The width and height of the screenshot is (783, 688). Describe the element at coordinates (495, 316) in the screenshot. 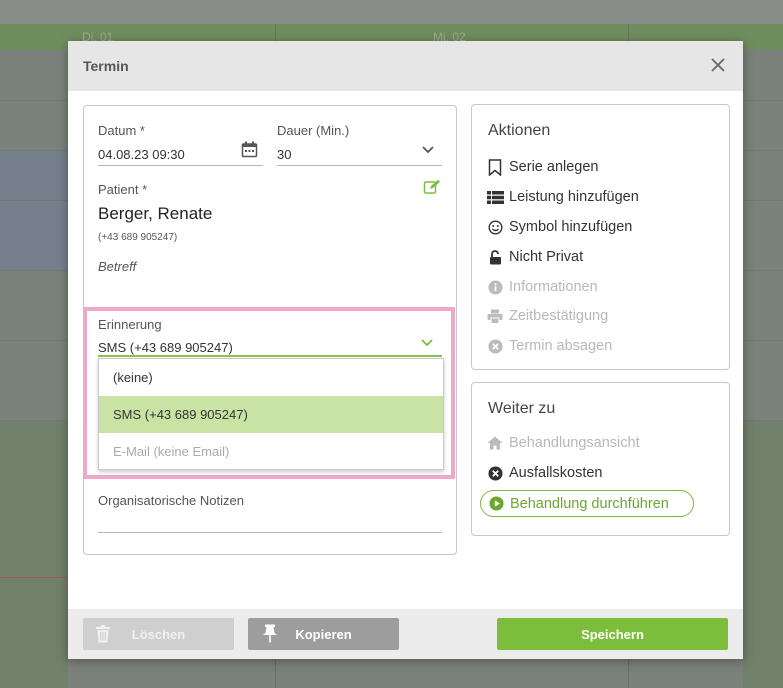

I see `print-icon` at that location.